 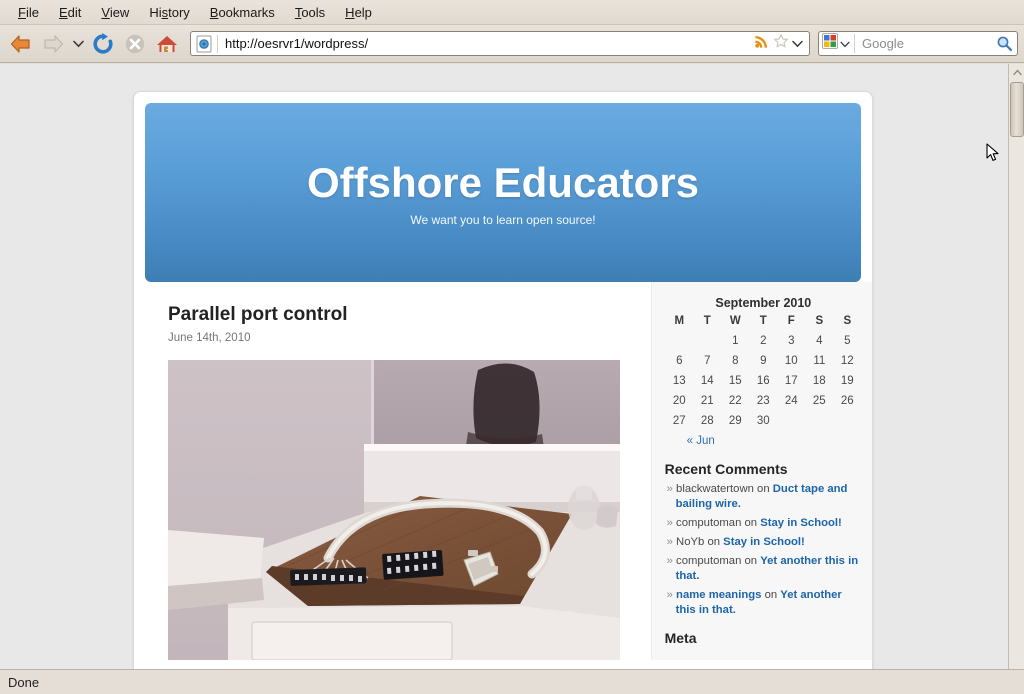 I want to click on calendar-weekday: T, so click(x=763, y=321).